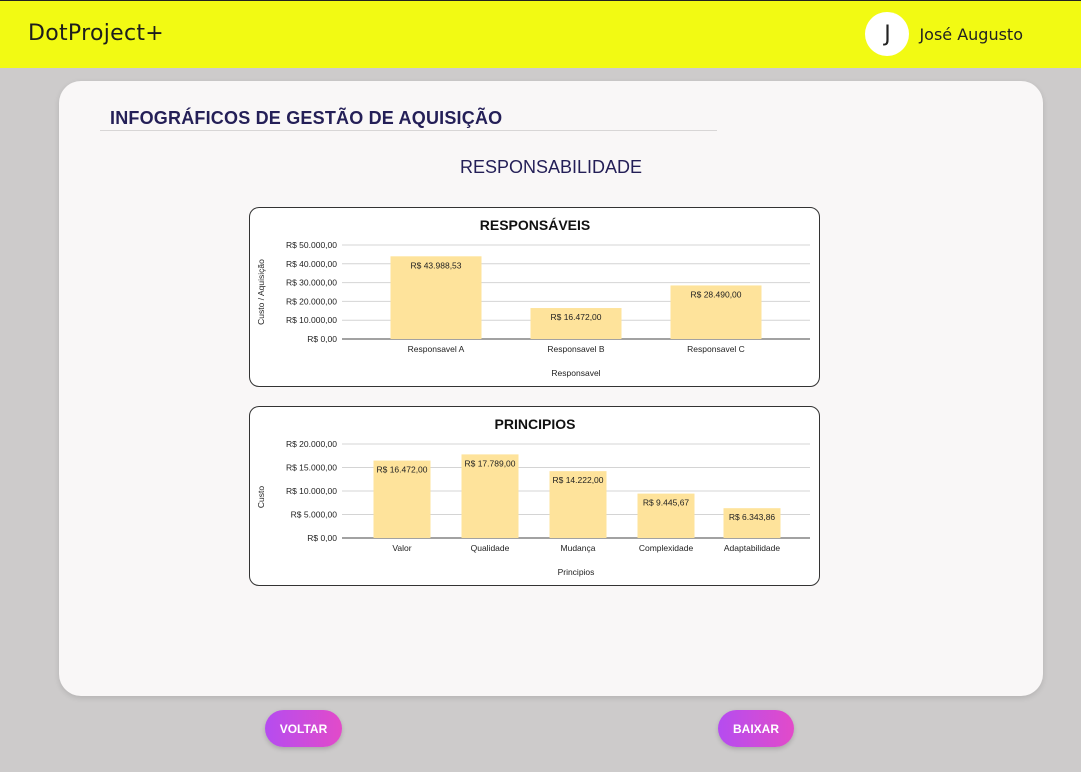 Image resolution: width=1081 pixels, height=772 pixels. What do you see at coordinates (311, 283) in the screenshot?
I see `y-tick-label: R$ 30.000,00` at bounding box center [311, 283].